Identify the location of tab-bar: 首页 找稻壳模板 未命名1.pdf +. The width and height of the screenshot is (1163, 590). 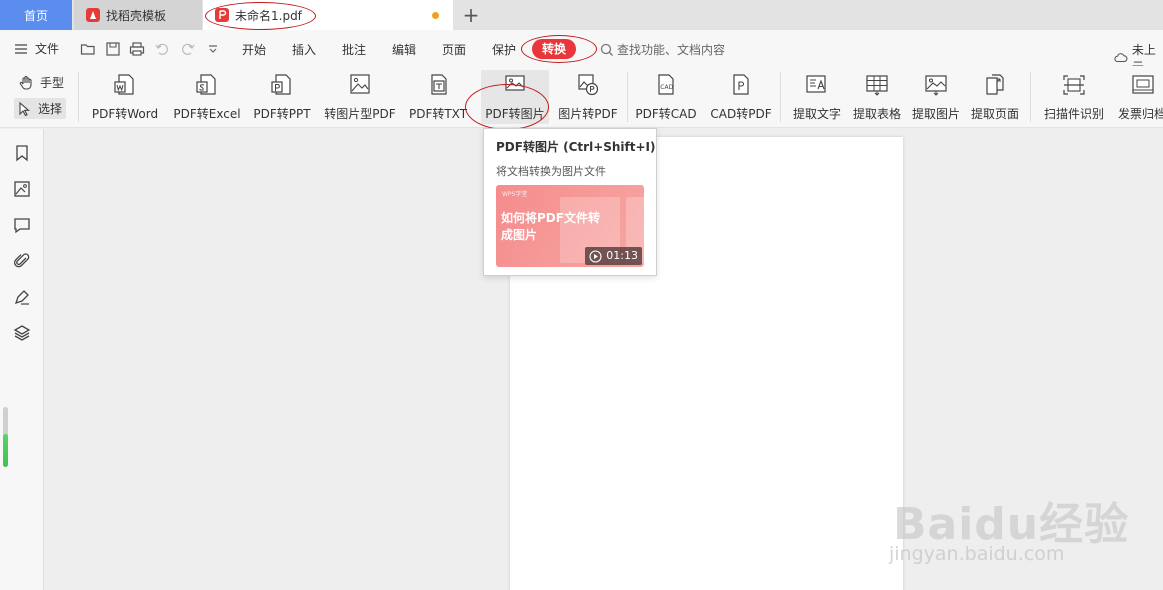
(581, 15).